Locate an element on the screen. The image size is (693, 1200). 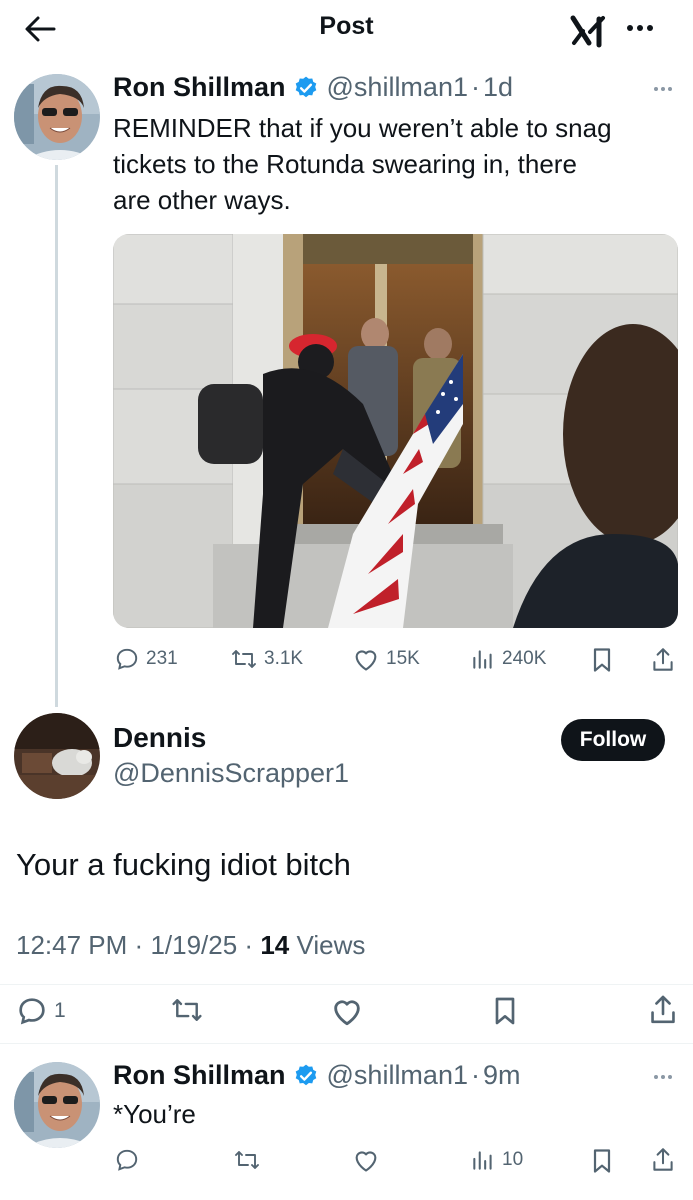
more-options-icon is located at coordinates (640, 28).